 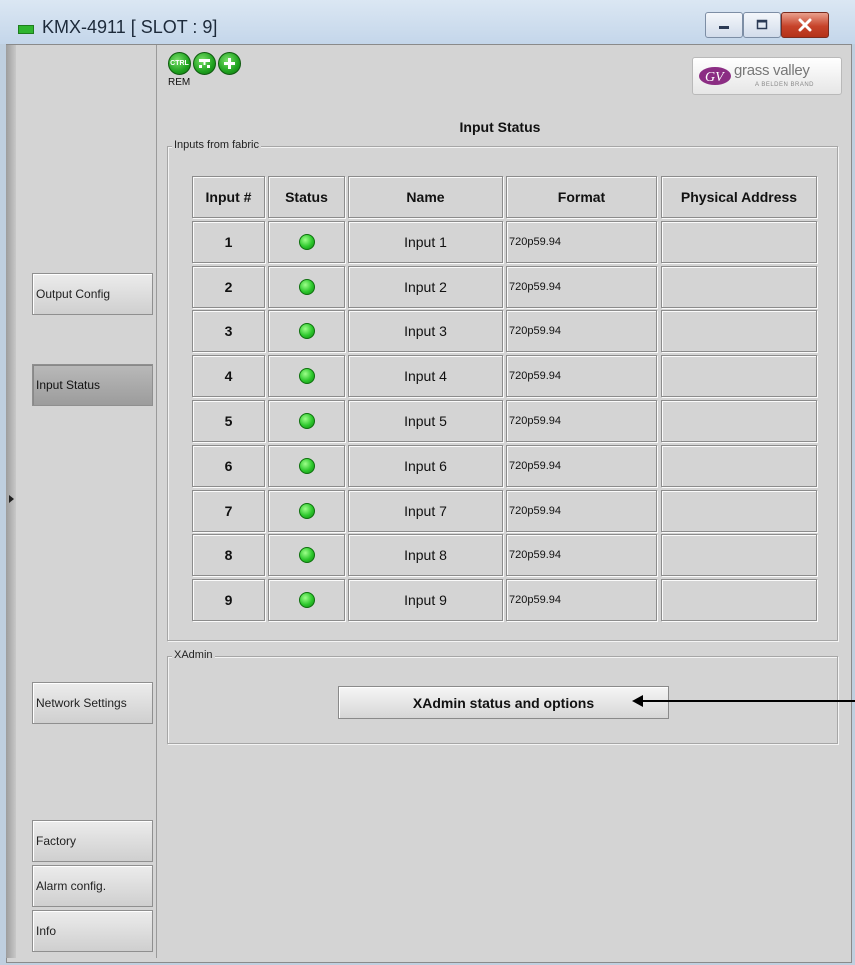 What do you see at coordinates (130, 27) in the screenshot?
I see `window-title: KMX-4911 [ SLOT : 9]` at bounding box center [130, 27].